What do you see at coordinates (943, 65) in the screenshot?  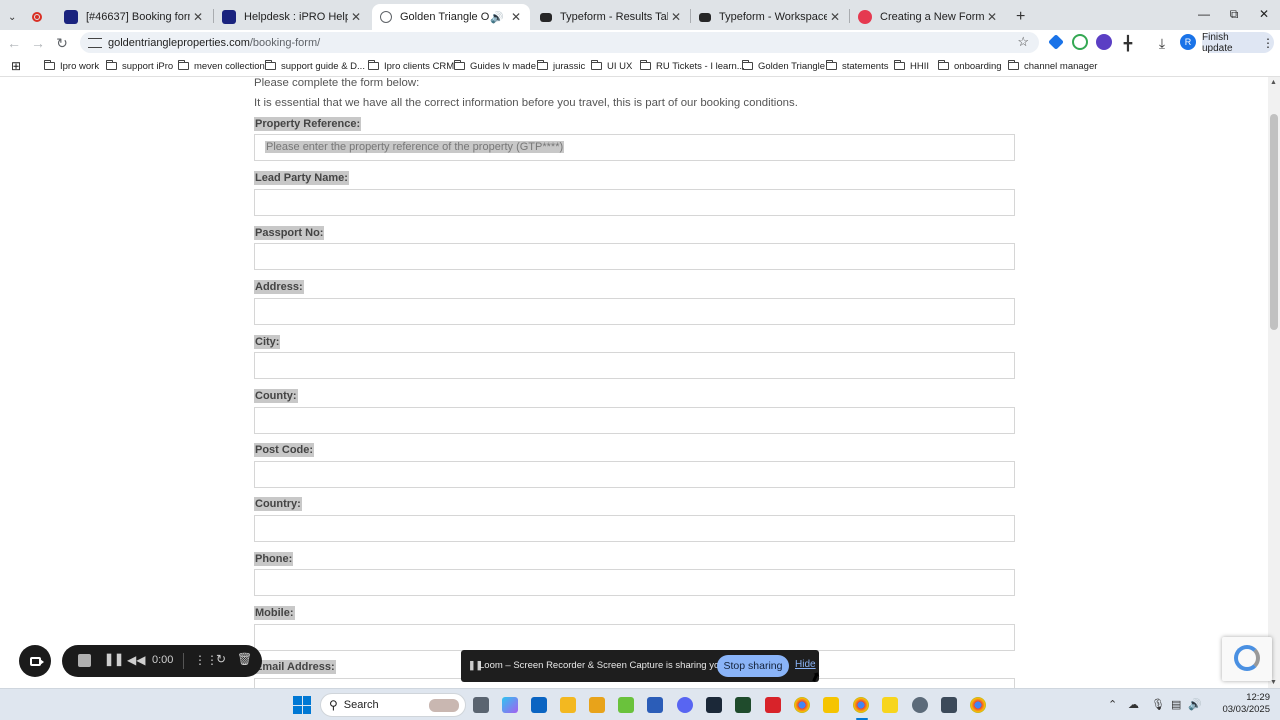 I see `folder-icon` at bounding box center [943, 65].